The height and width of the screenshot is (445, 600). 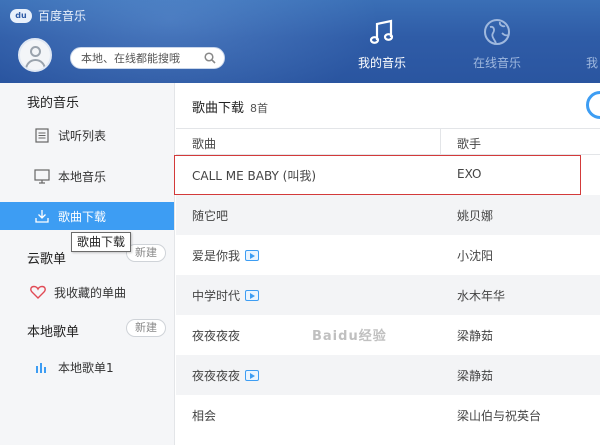 What do you see at coordinates (146, 253) in the screenshot?
I see `new-cloud-playlist-button: 新建` at bounding box center [146, 253].